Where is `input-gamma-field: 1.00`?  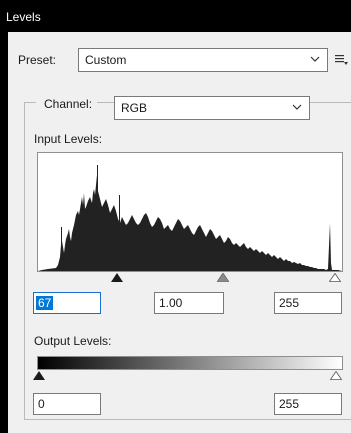
input-gamma-field: 1.00 is located at coordinates (189, 303).